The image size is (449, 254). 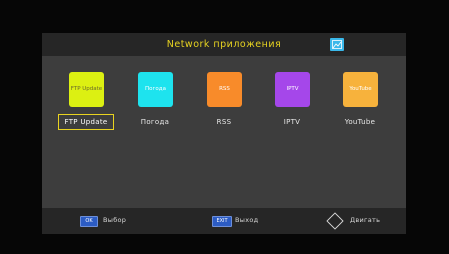 I want to click on picture-icon, so click(x=337, y=44).